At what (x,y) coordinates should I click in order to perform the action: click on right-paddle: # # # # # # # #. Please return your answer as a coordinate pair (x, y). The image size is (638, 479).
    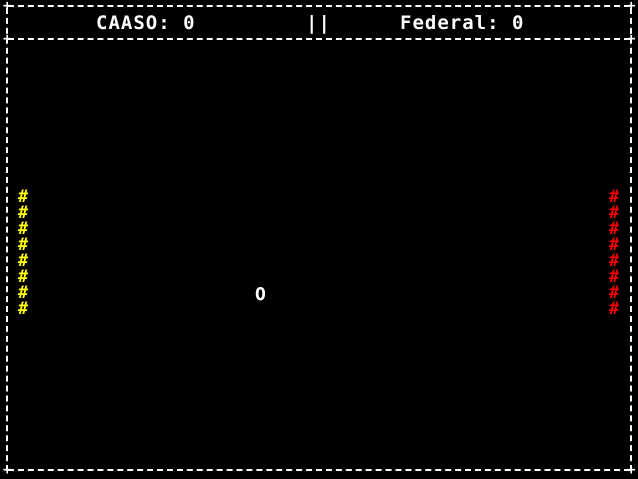
    Looking at the image, I should click on (614, 254).